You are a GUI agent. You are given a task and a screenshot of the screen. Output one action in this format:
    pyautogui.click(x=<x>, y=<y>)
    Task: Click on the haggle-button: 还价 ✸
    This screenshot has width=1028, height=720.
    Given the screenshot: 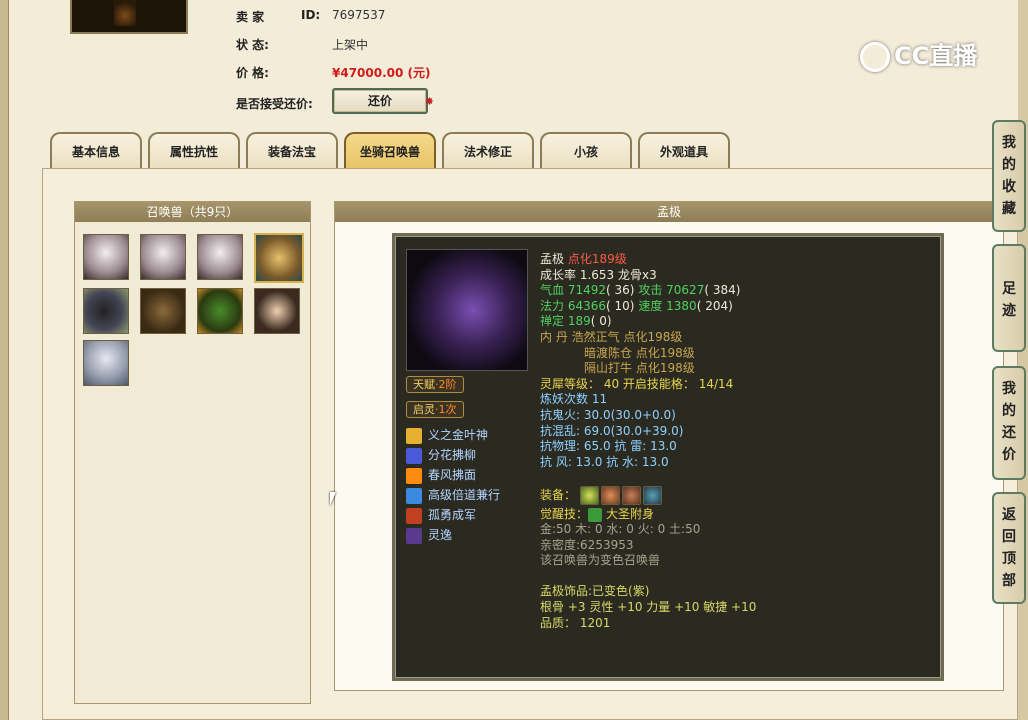 What is the action you would take?
    pyautogui.click(x=383, y=101)
    